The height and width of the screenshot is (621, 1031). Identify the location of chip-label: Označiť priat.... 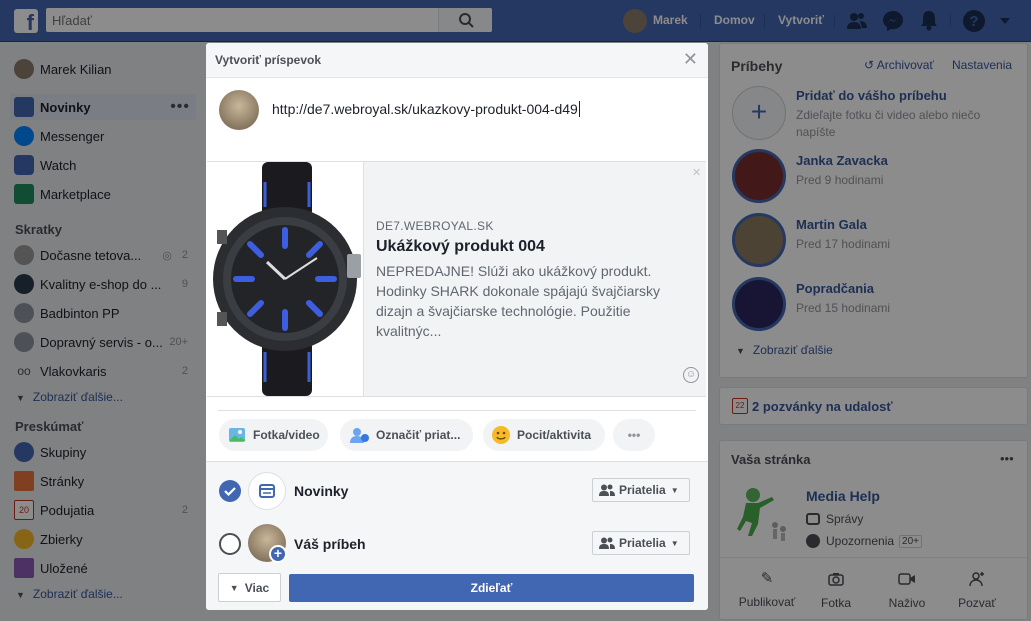
(418, 435).